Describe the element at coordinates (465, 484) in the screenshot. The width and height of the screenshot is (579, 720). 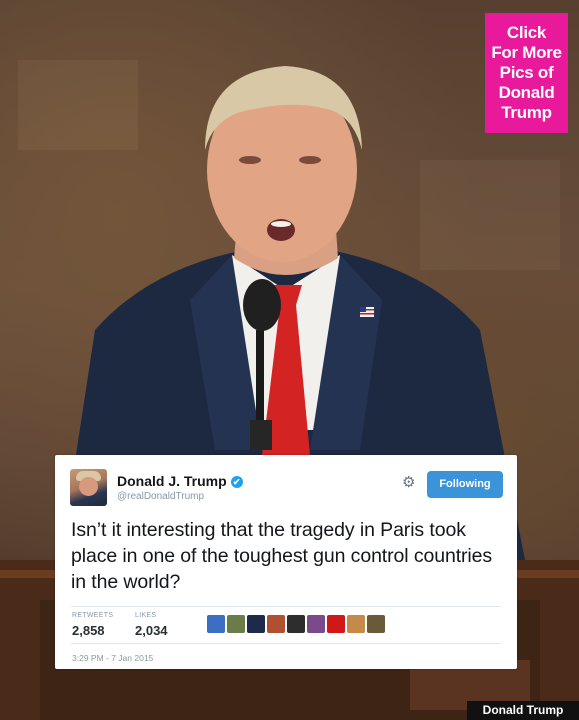
I see `following-button: Following` at that location.